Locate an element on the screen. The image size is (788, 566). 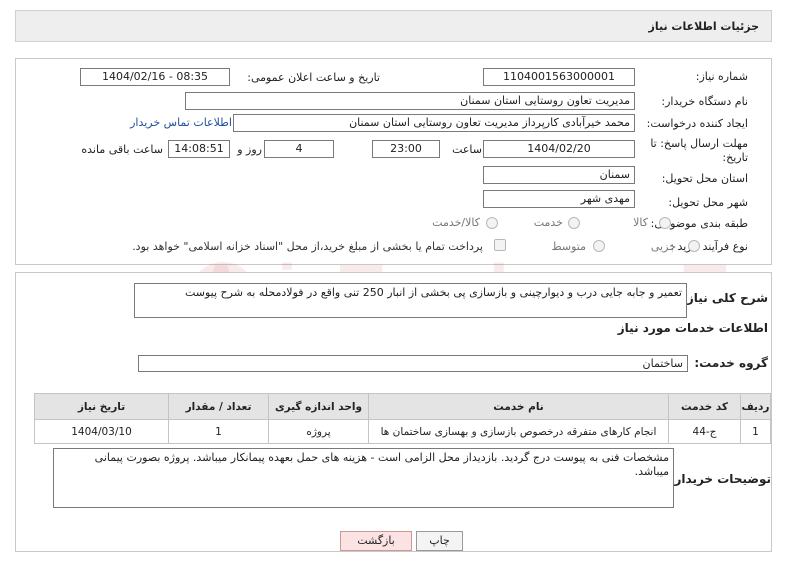
process-minor-radio is located at coordinates (694, 246).